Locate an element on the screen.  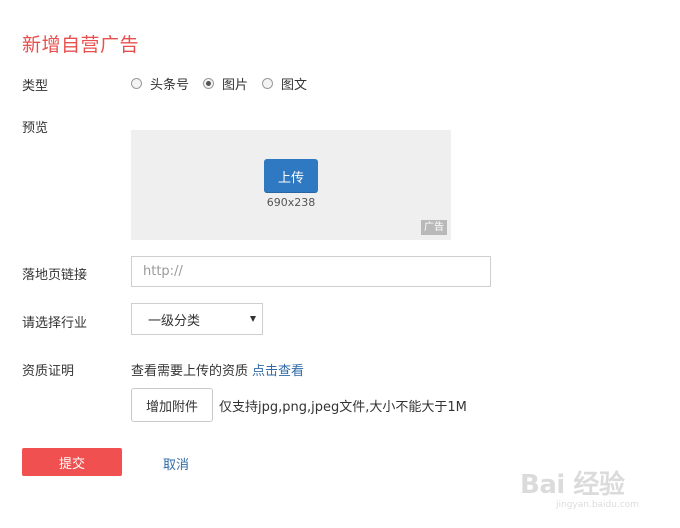
radio-label: 图片 is located at coordinates (235, 85).